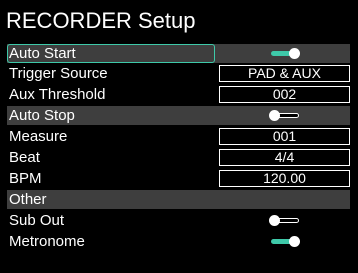 This screenshot has height=273, width=358. I want to click on trigger-source-label: Trigger Source, so click(58, 73).